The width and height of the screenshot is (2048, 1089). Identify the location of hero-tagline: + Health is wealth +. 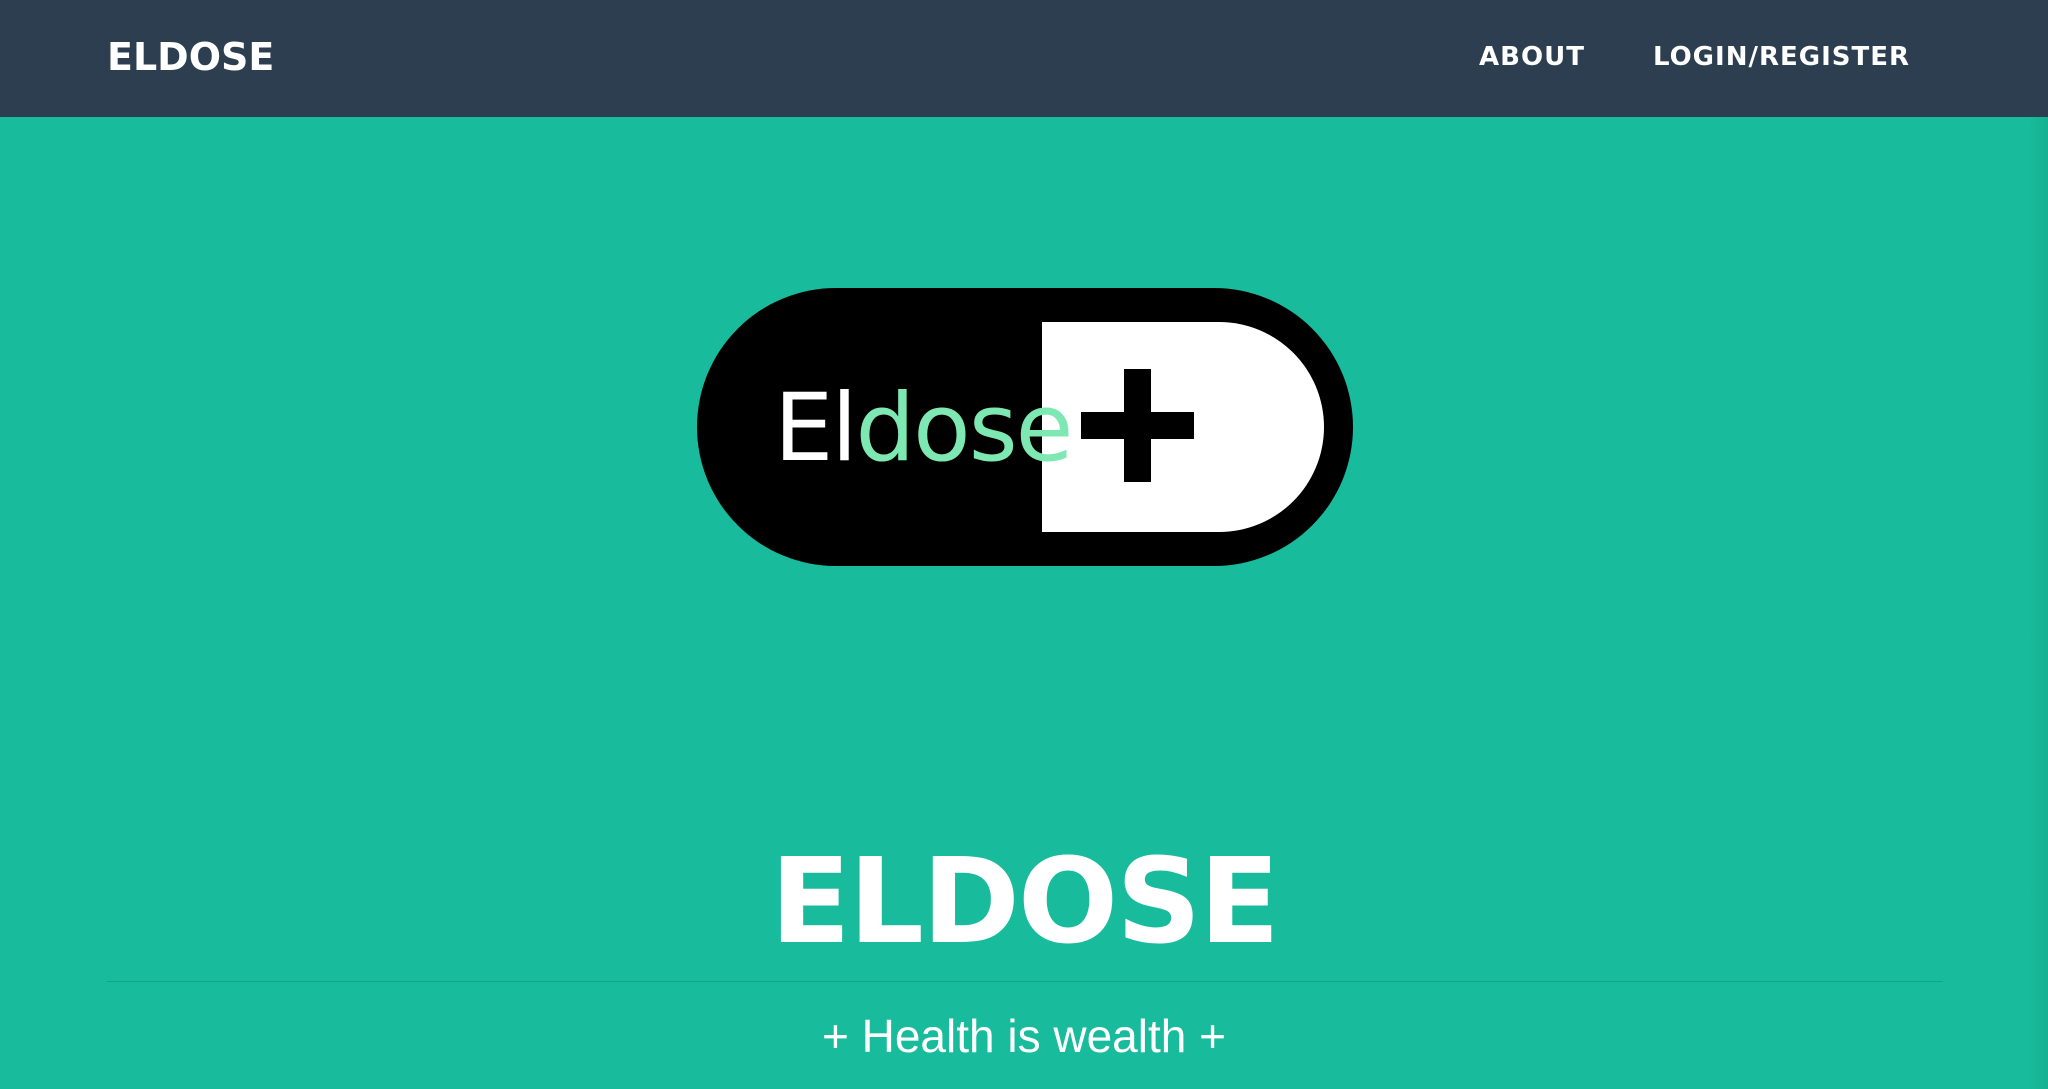
(1023, 1036).